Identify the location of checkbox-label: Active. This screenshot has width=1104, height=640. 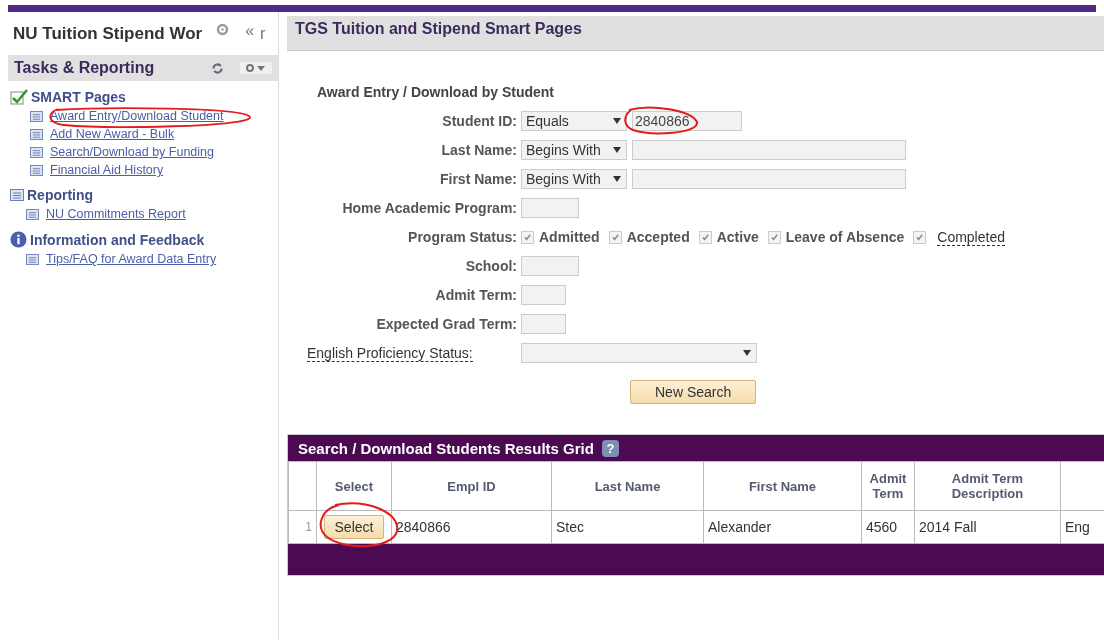
(737, 237).